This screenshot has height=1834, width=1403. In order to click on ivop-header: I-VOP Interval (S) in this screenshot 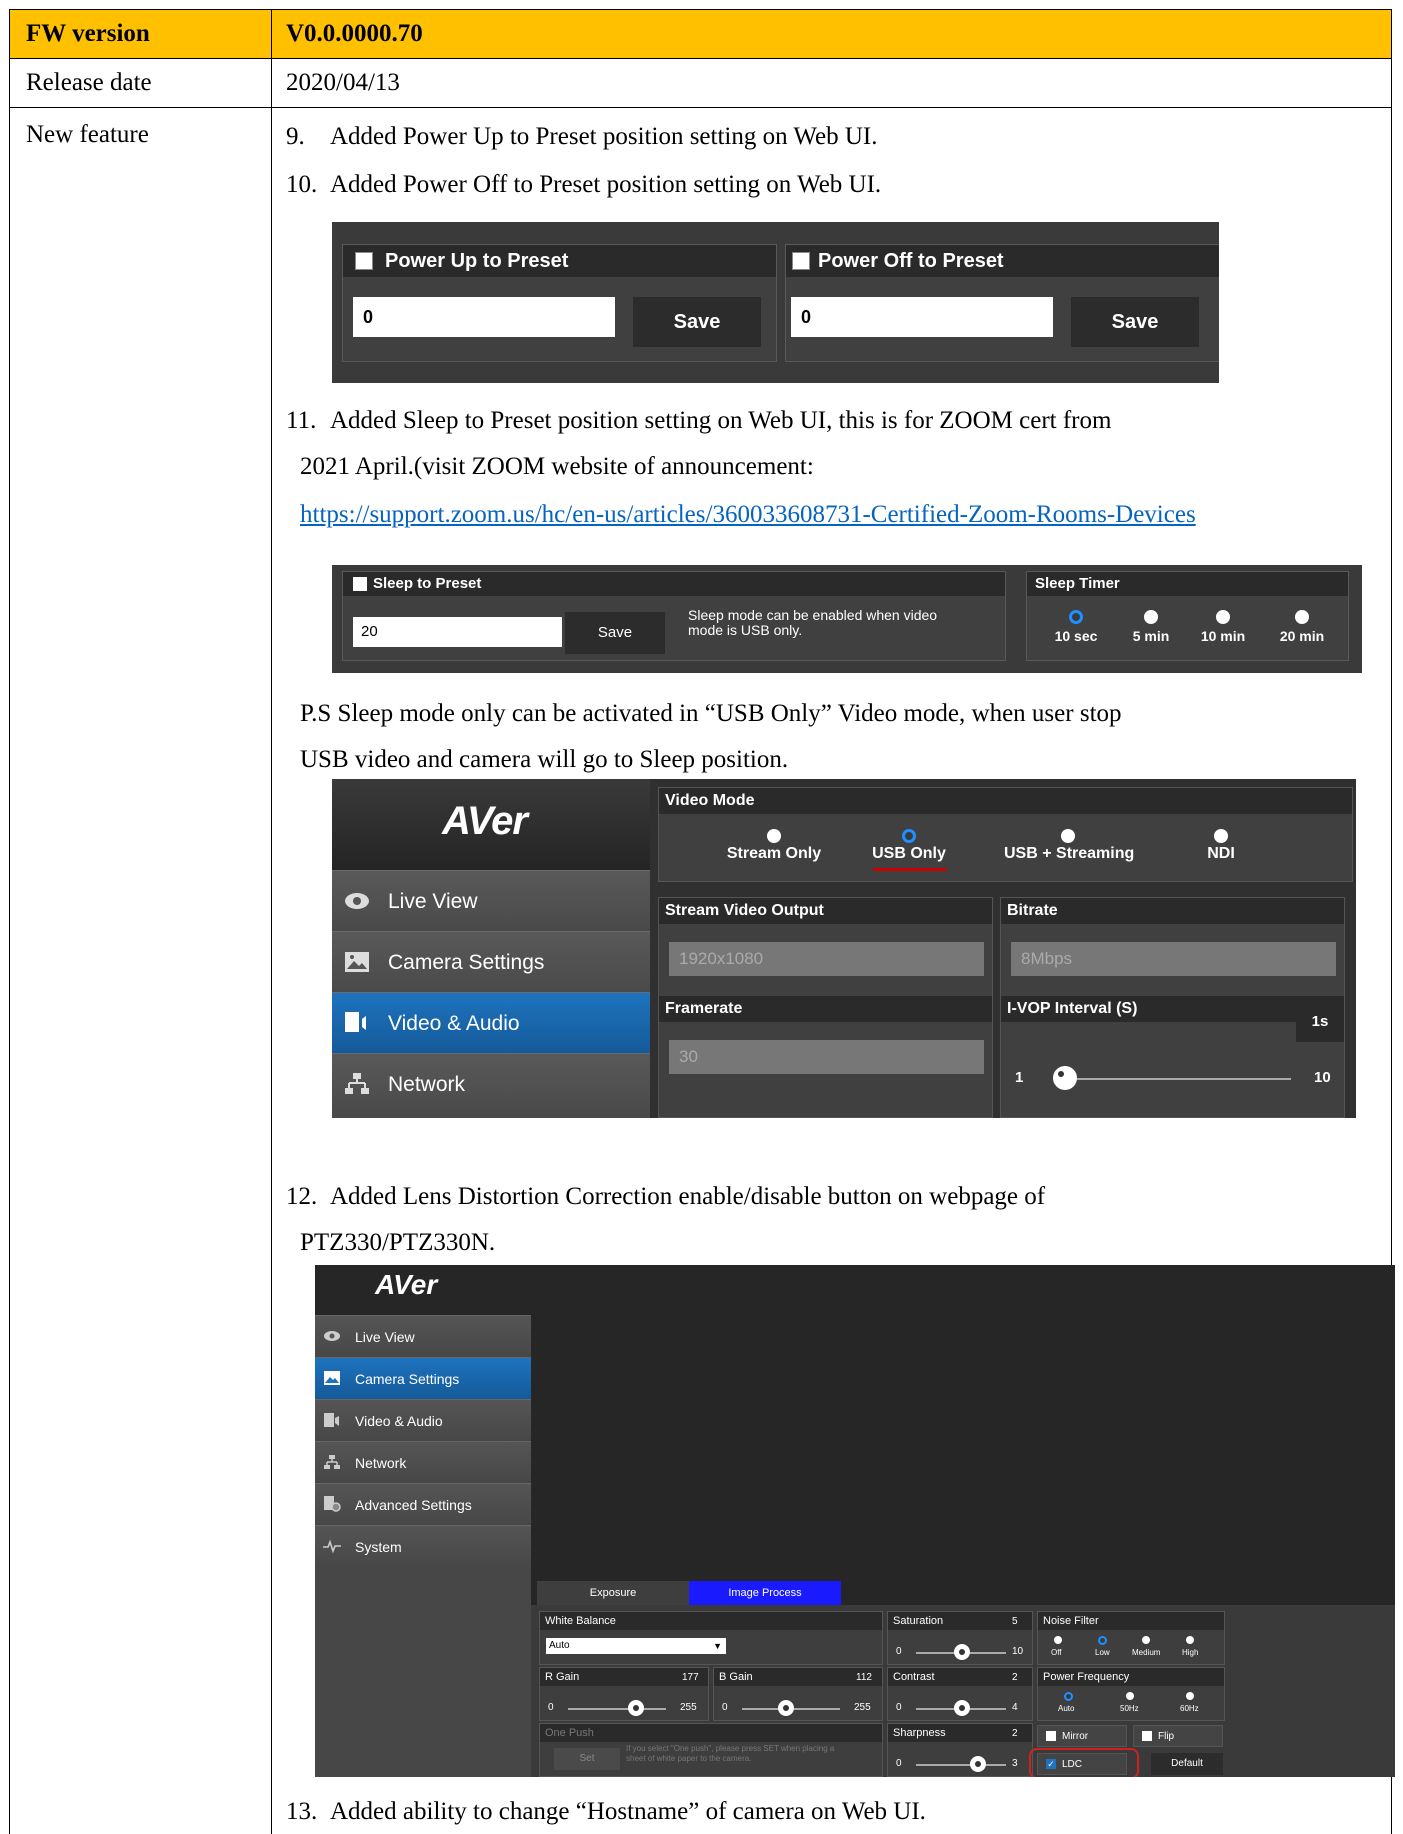, I will do `click(1172, 1009)`.